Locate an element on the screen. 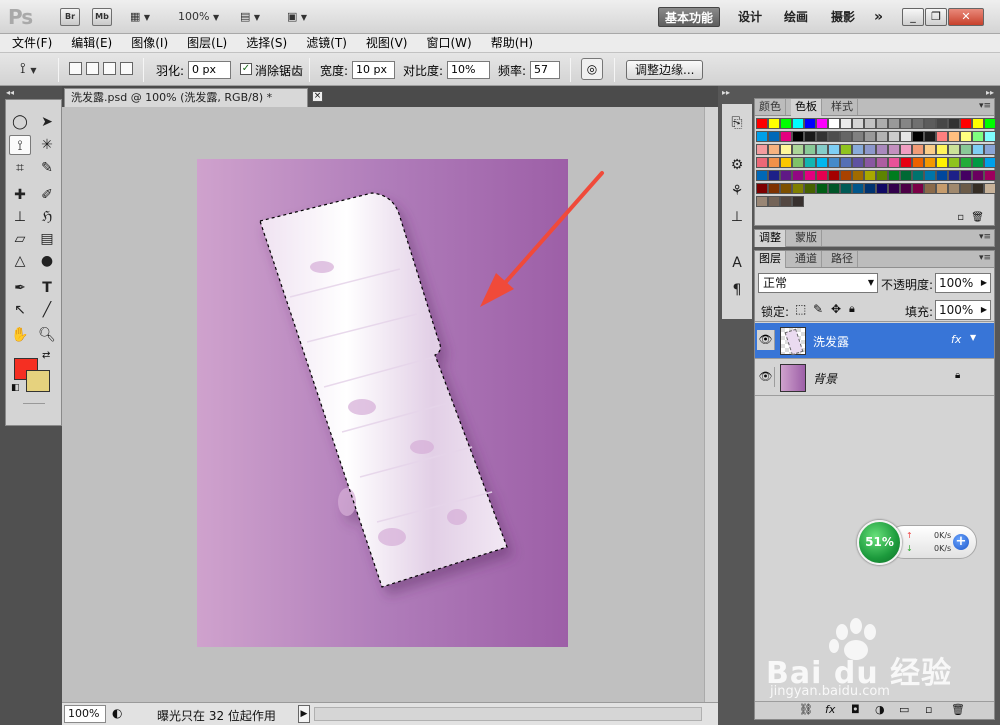  crop-tool-icon: ⌗ is located at coordinates (20, 168).